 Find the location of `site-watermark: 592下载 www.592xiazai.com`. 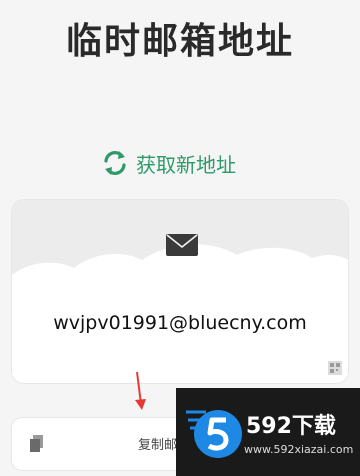

site-watermark: 592下载 www.592xiazai.com is located at coordinates (268, 432).